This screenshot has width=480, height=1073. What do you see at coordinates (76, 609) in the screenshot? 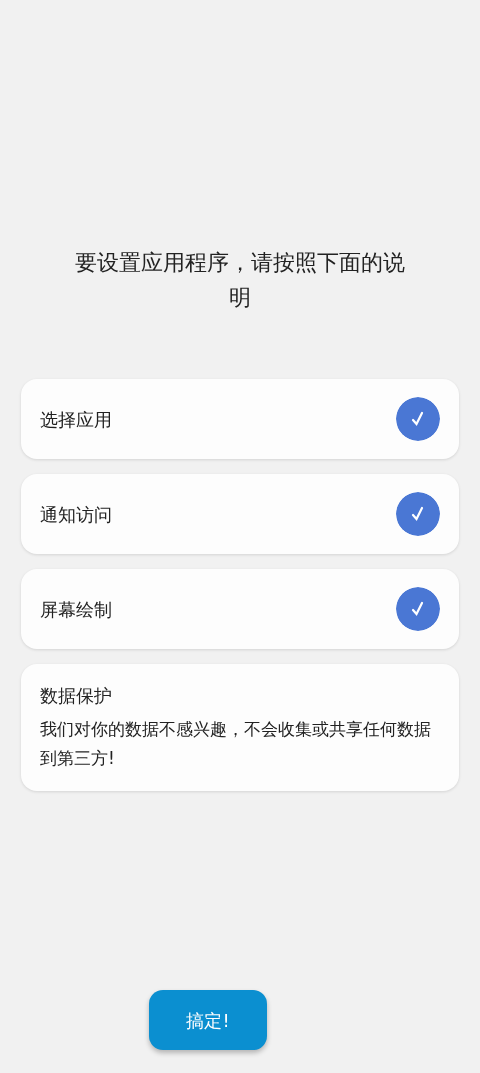
I see `step-label: 屏幕绘制` at bounding box center [76, 609].